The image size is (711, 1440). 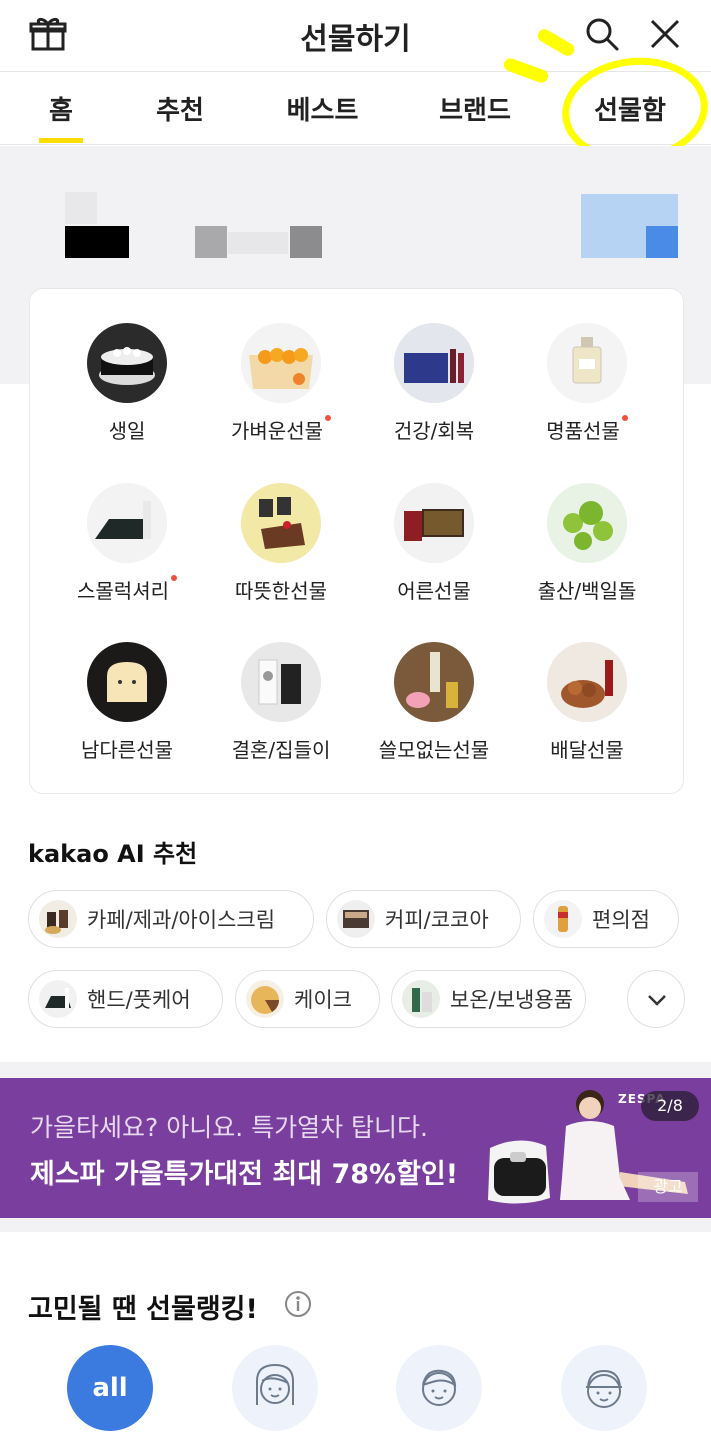 What do you see at coordinates (58, 919) in the screenshot?
I see `coffee-cups-icon` at bounding box center [58, 919].